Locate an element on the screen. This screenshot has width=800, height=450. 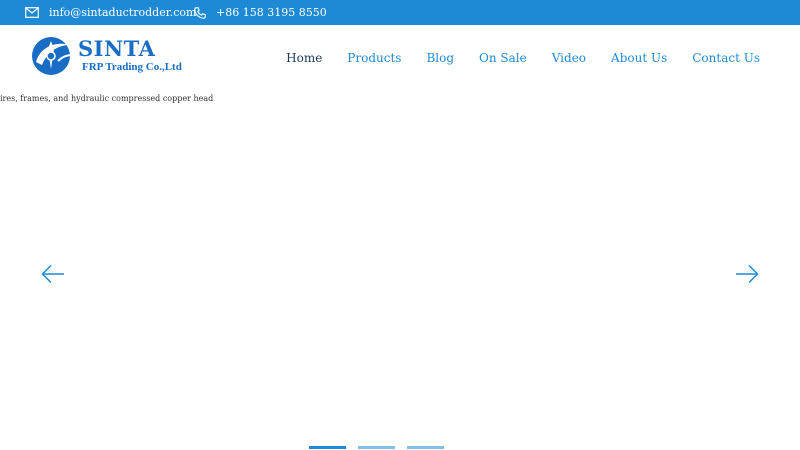
email-contact: info@sintaductrodder.com is located at coordinates (110, 12).